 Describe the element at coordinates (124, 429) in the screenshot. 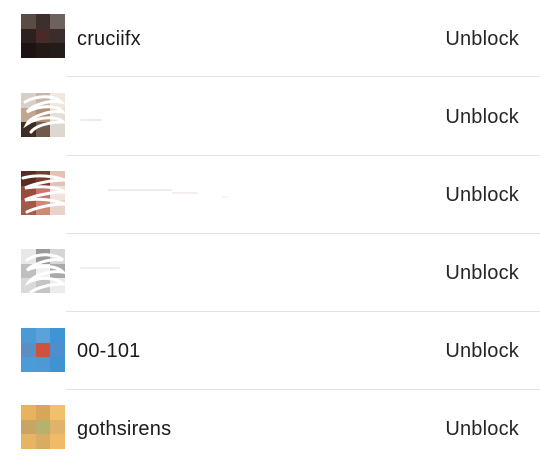

I see `username-label: gothsirens` at that location.